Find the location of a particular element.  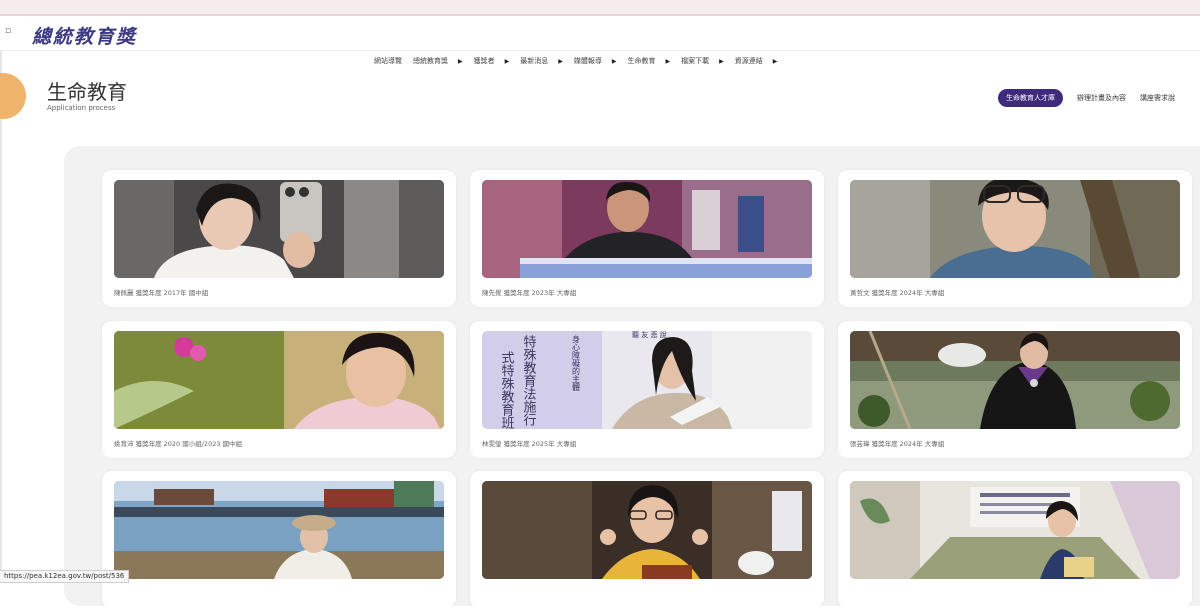

section-tabs: 生命教育人才庫 辦理計畫及內容 講座需求說 is located at coordinates (1093, 98).